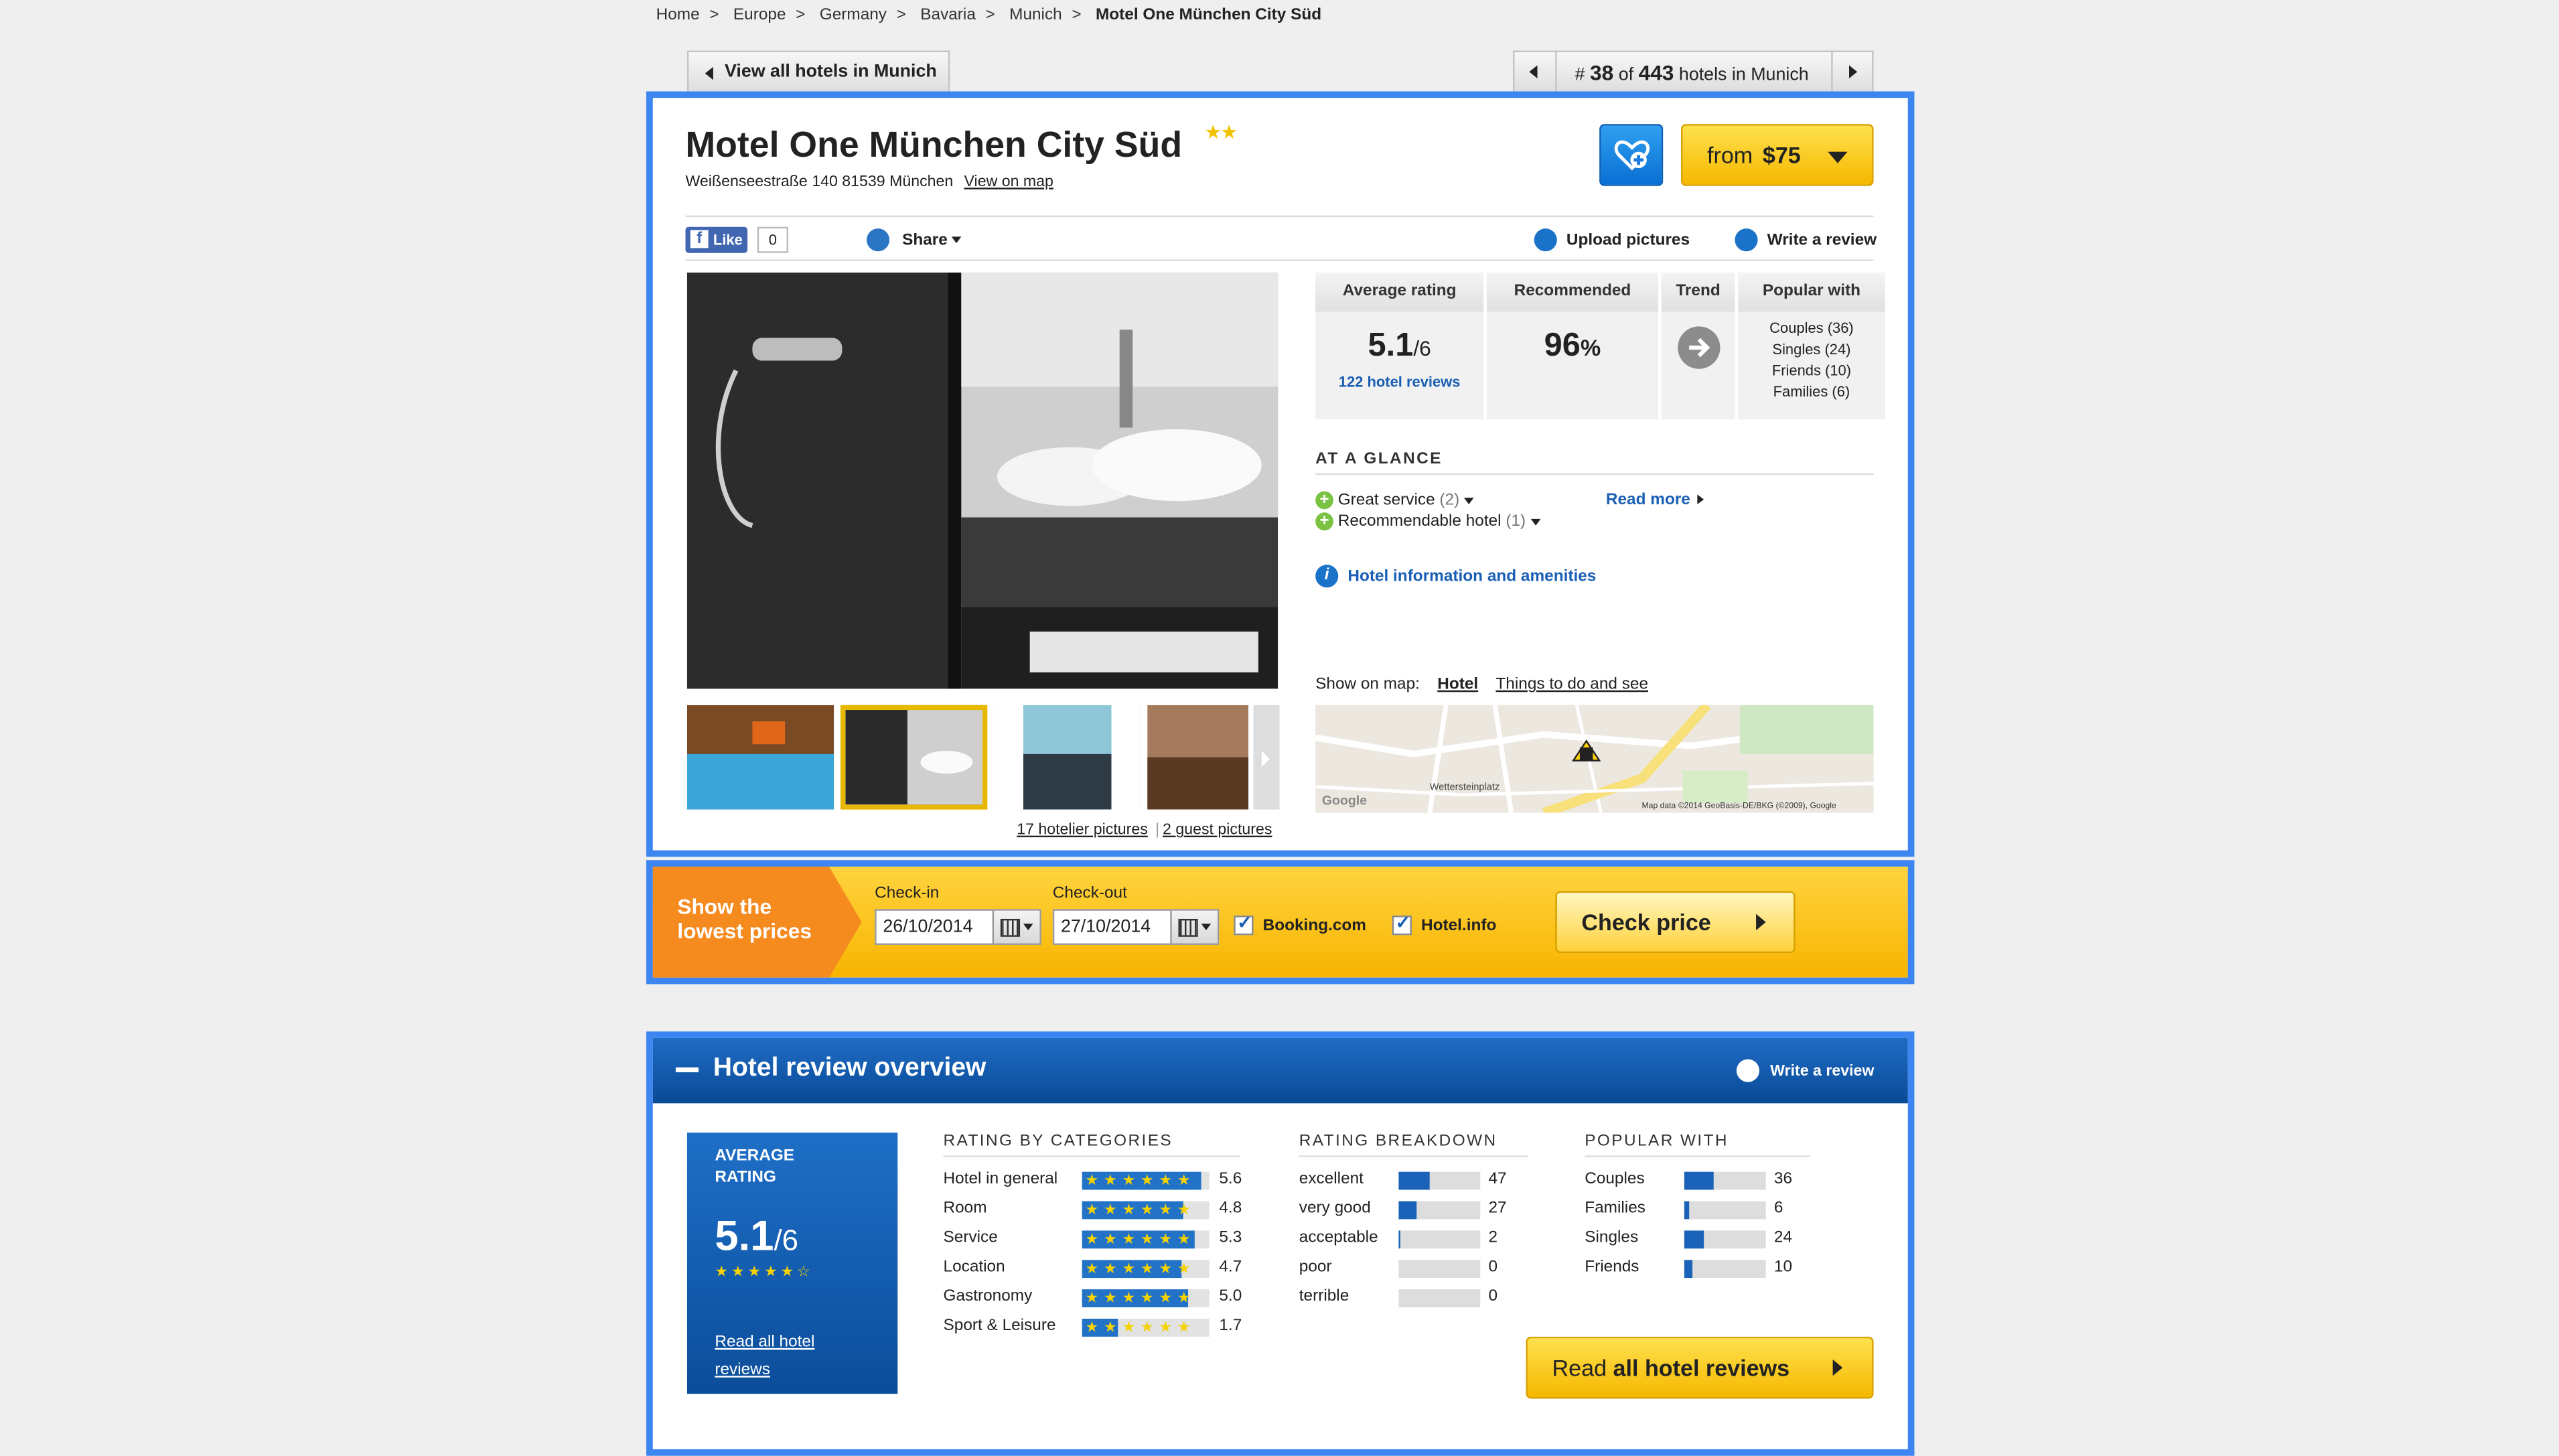 The image size is (2559, 1456). I want to click on checkin-calendar-button, so click(1016, 927).